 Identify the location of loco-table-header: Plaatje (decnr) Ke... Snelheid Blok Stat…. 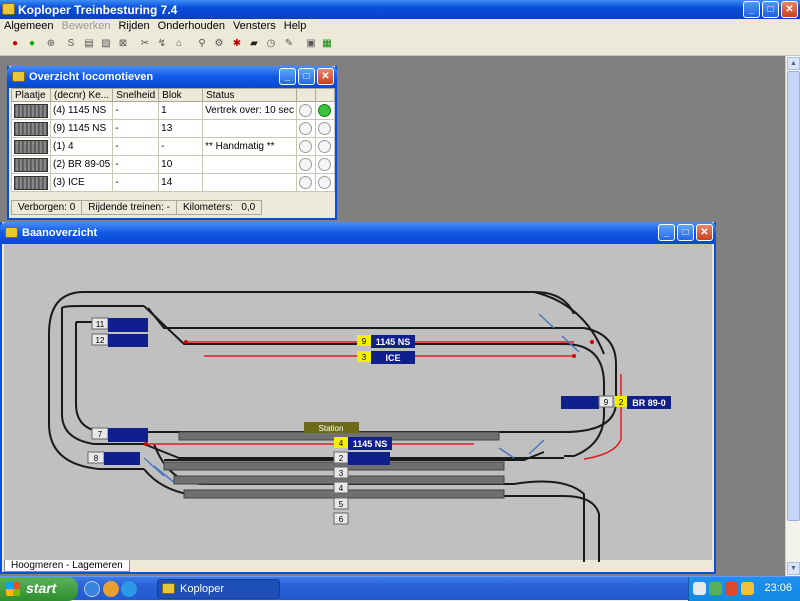
(173, 95).